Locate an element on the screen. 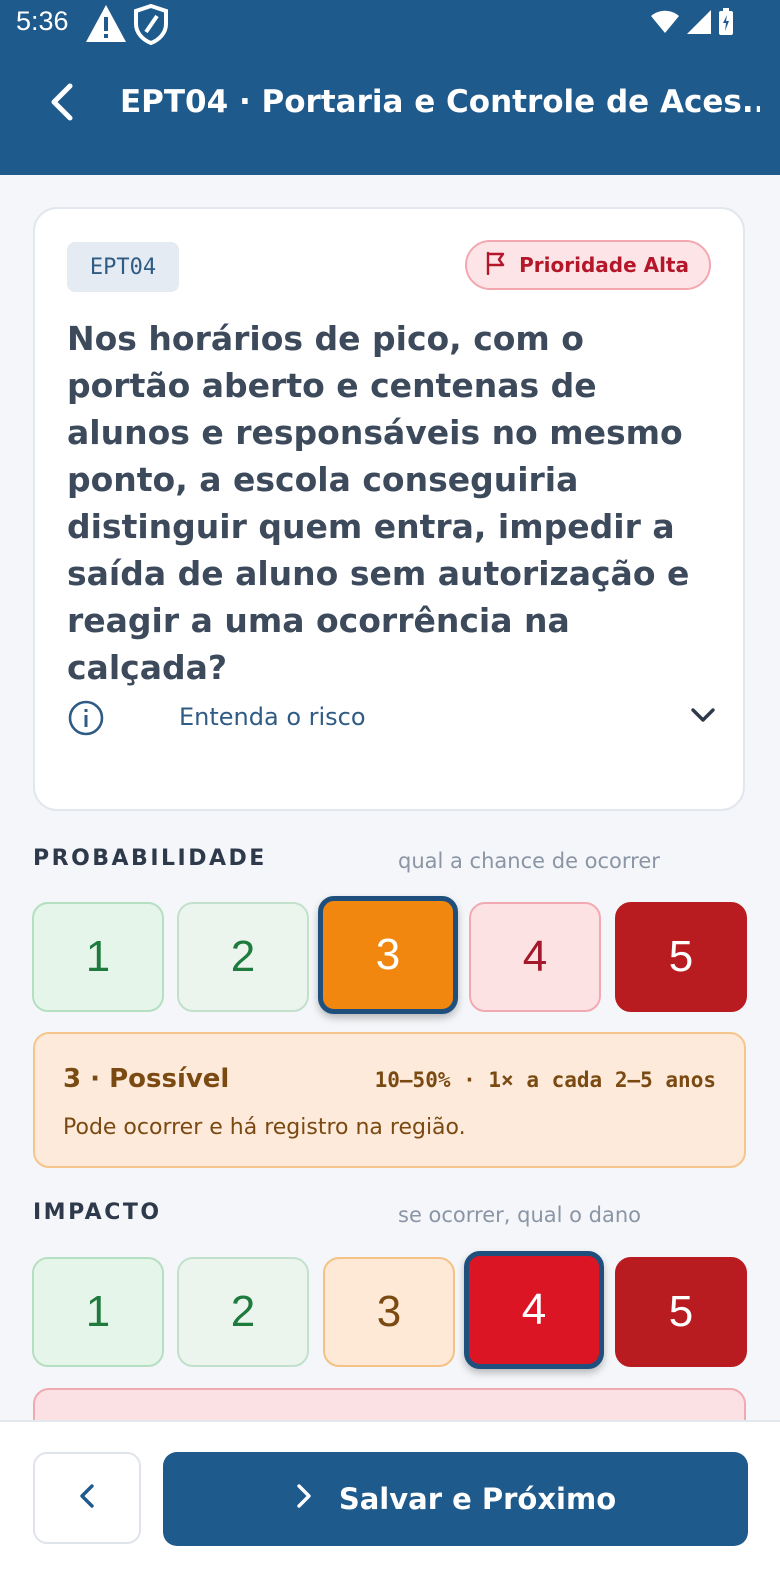  wifi-icon is located at coordinates (665, 24).